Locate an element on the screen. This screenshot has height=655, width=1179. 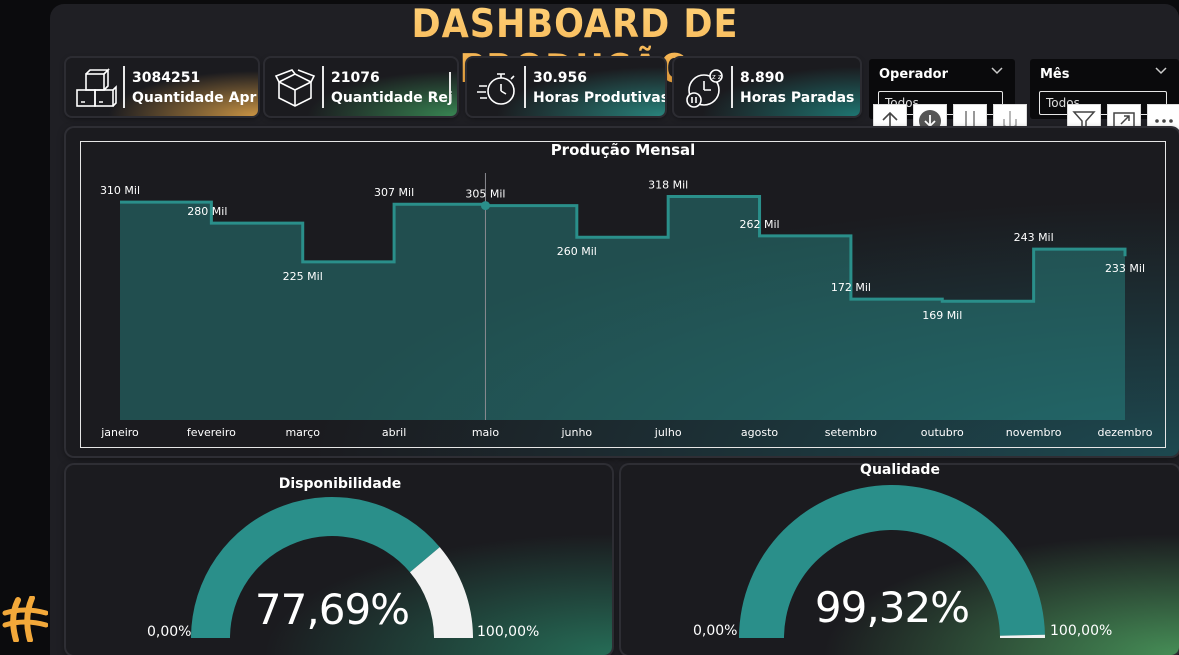
gauge-min-disponibilidade: 0,00% is located at coordinates (169, 632).